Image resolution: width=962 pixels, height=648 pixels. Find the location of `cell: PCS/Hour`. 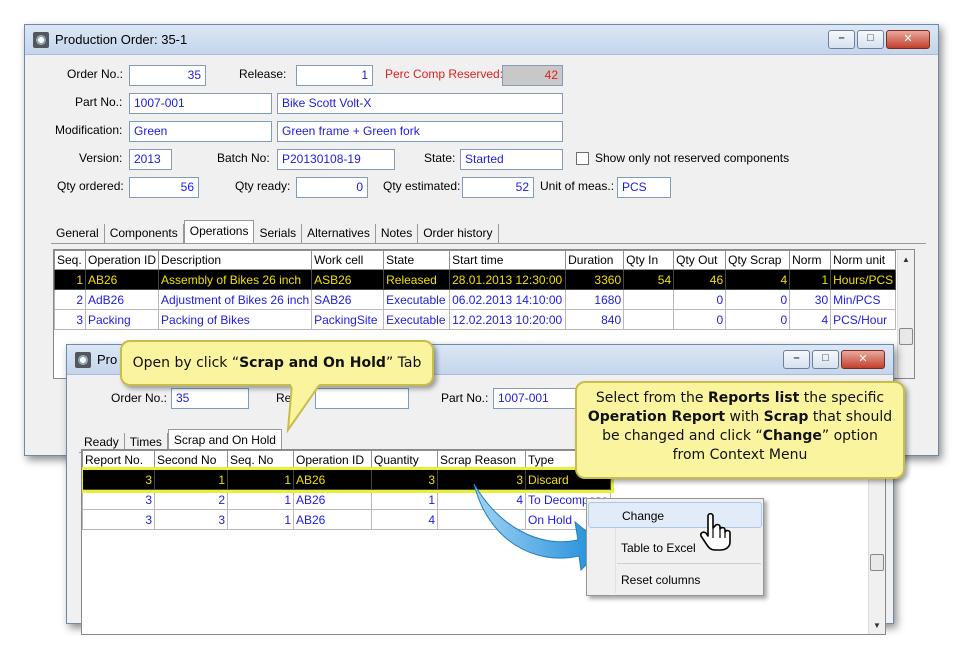

cell: PCS/Hour is located at coordinates (863, 319).